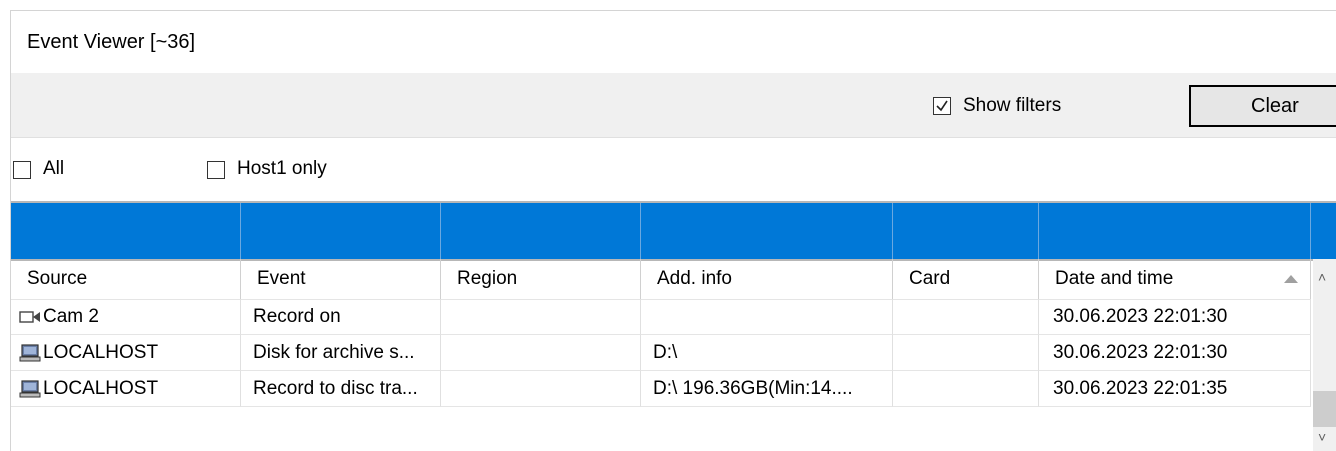 The image size is (1336, 451). Describe the element at coordinates (282, 169) in the screenshot. I see `host1-only-label: Host1 only` at that location.